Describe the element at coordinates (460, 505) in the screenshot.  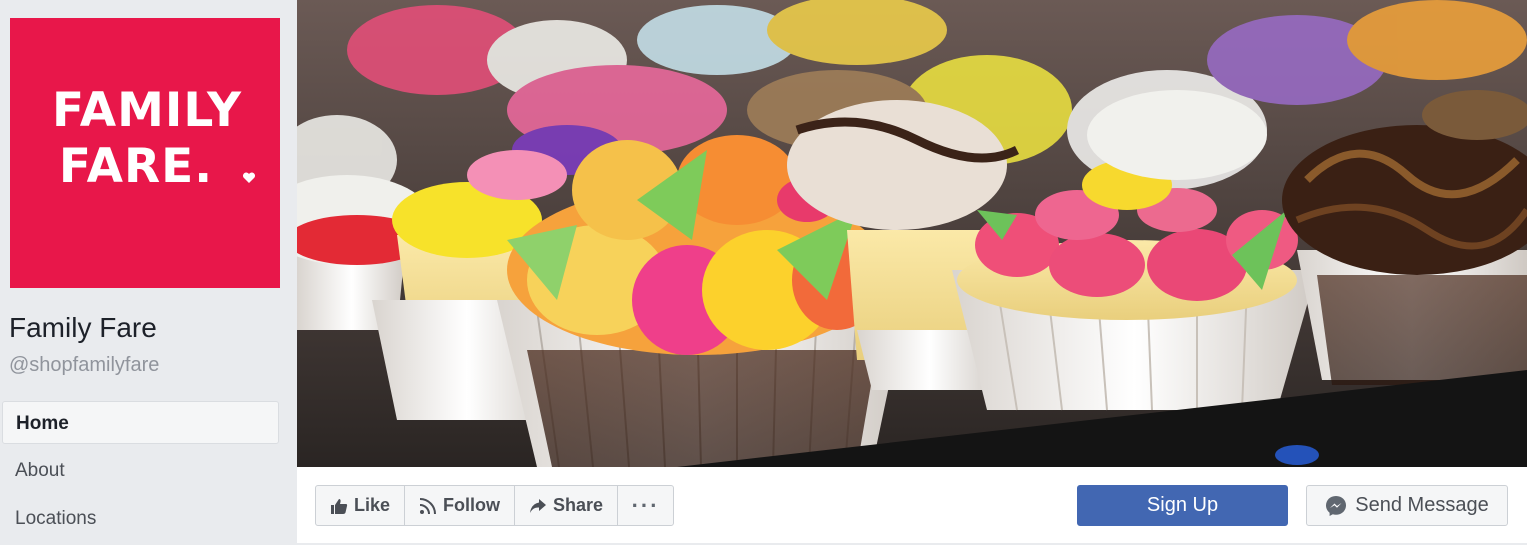
I see `follow-button: Follow` at that location.